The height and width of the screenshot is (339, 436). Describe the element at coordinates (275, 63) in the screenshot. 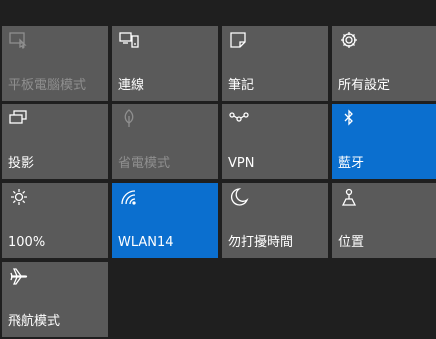

I see `note-tile: 筆記` at that location.